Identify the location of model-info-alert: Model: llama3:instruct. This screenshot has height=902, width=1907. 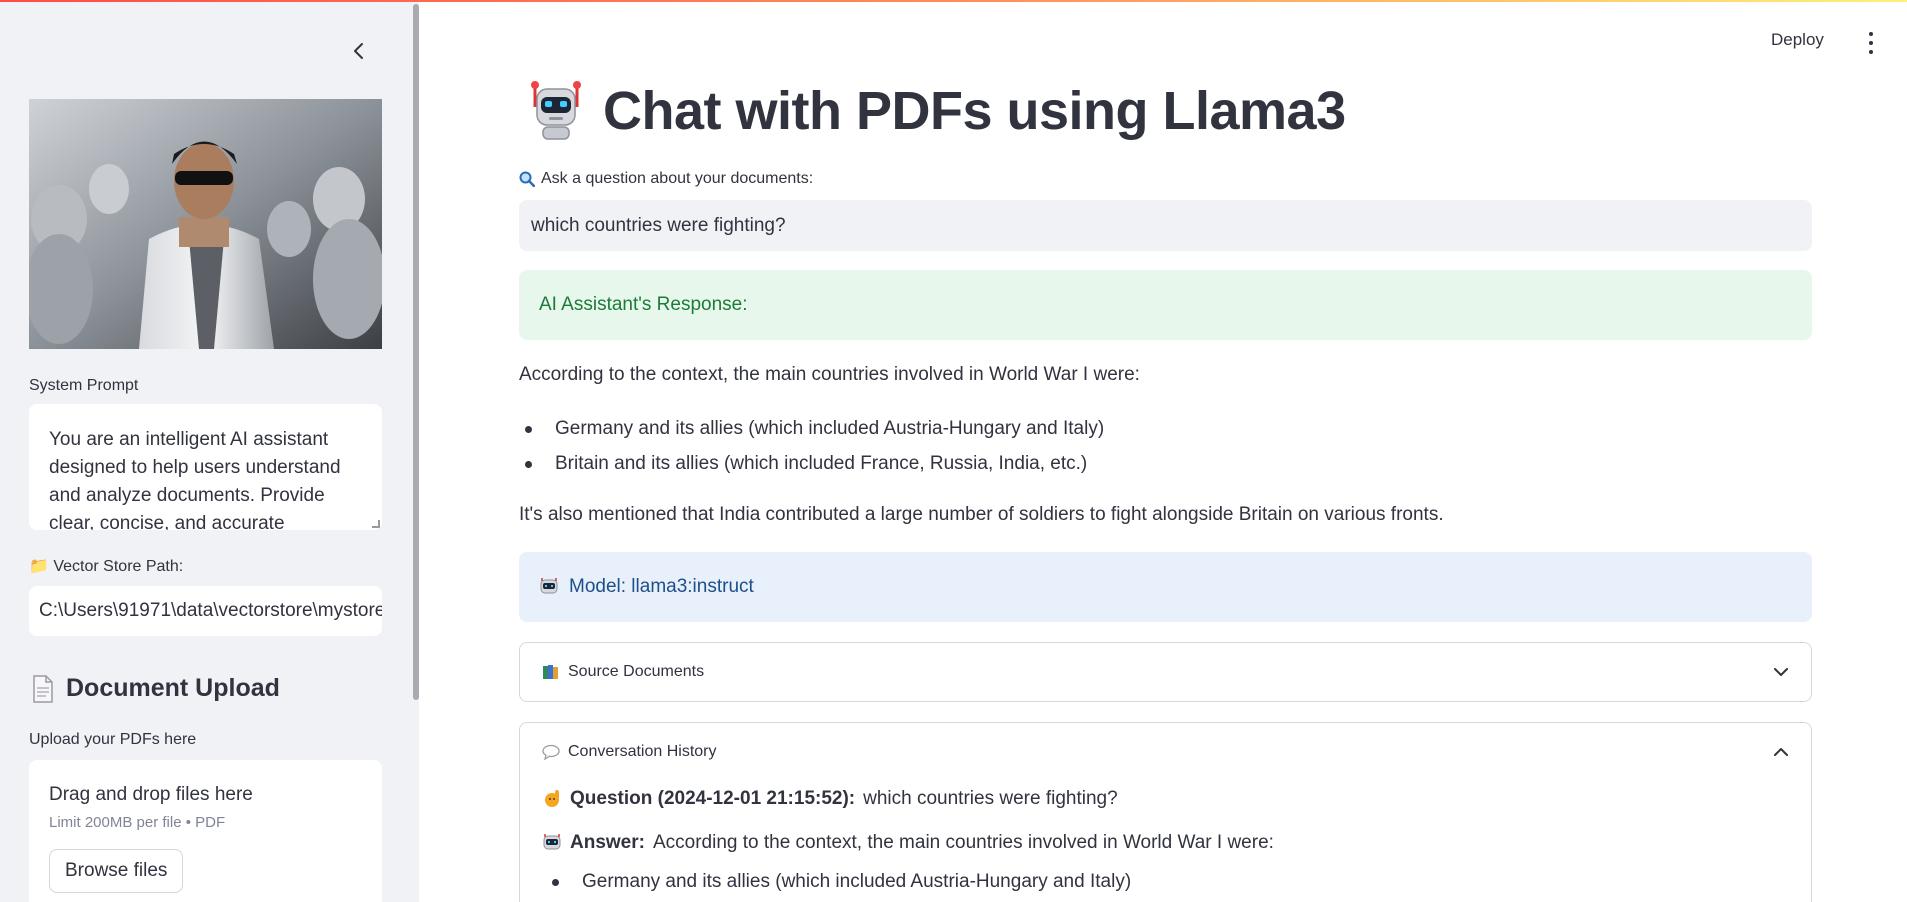
(1165, 587).